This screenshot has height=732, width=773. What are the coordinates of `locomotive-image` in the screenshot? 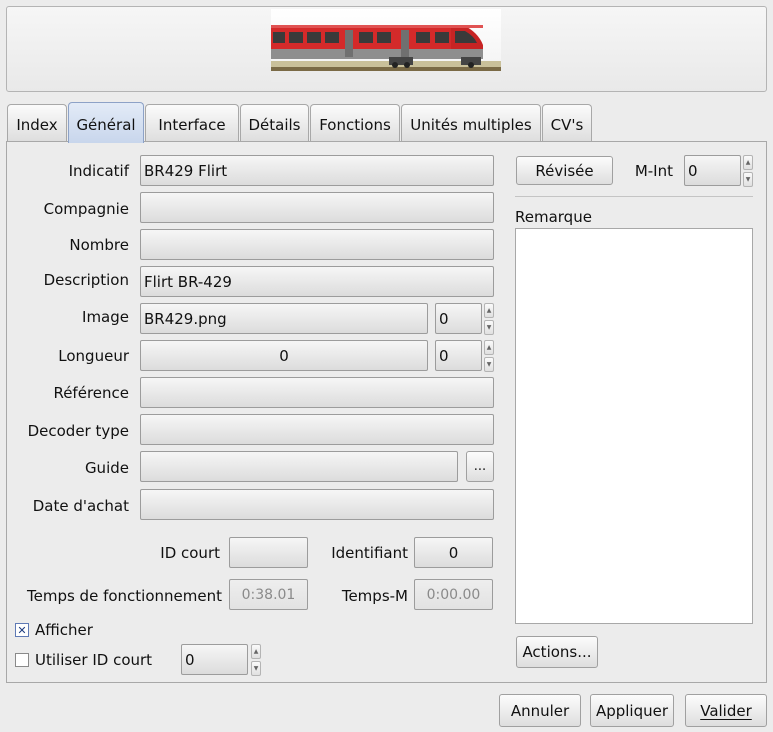 It's located at (386, 45).